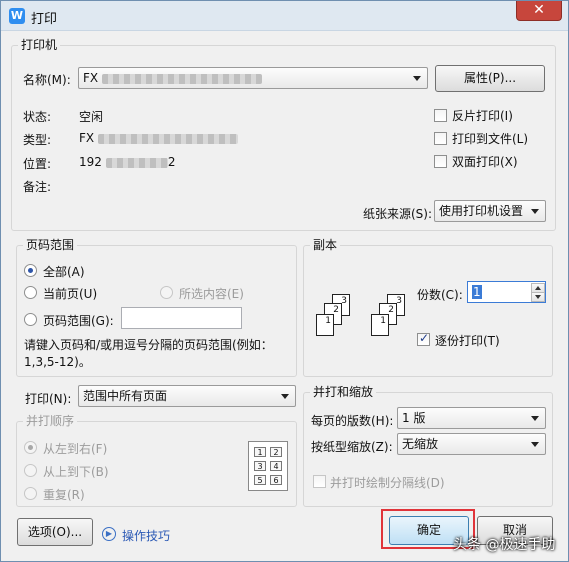  I want to click on location-label: 位置:, so click(37, 164).